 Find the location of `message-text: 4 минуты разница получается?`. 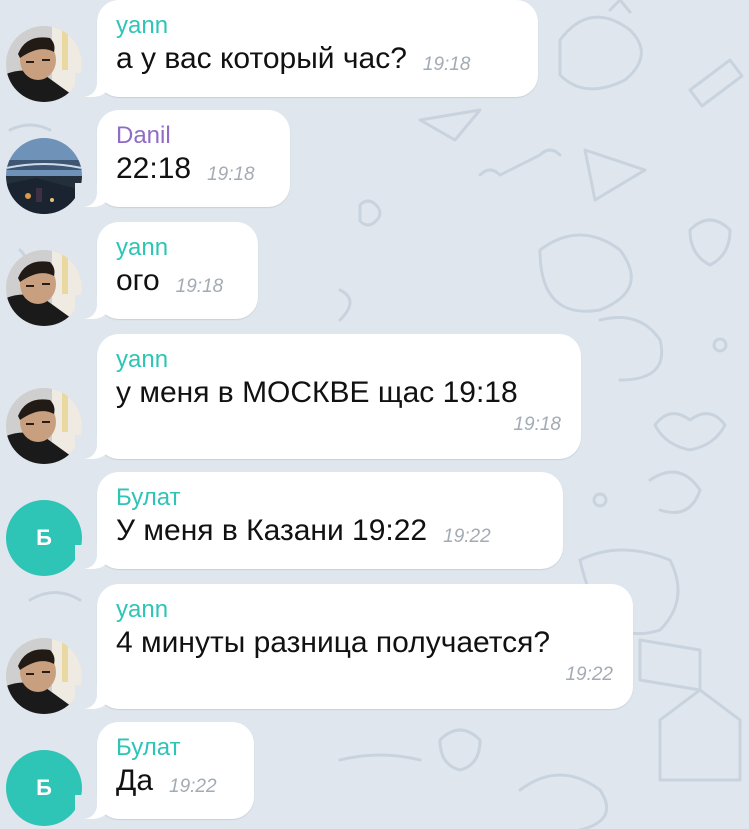

message-text: 4 минуты разница получается? is located at coordinates (333, 642).